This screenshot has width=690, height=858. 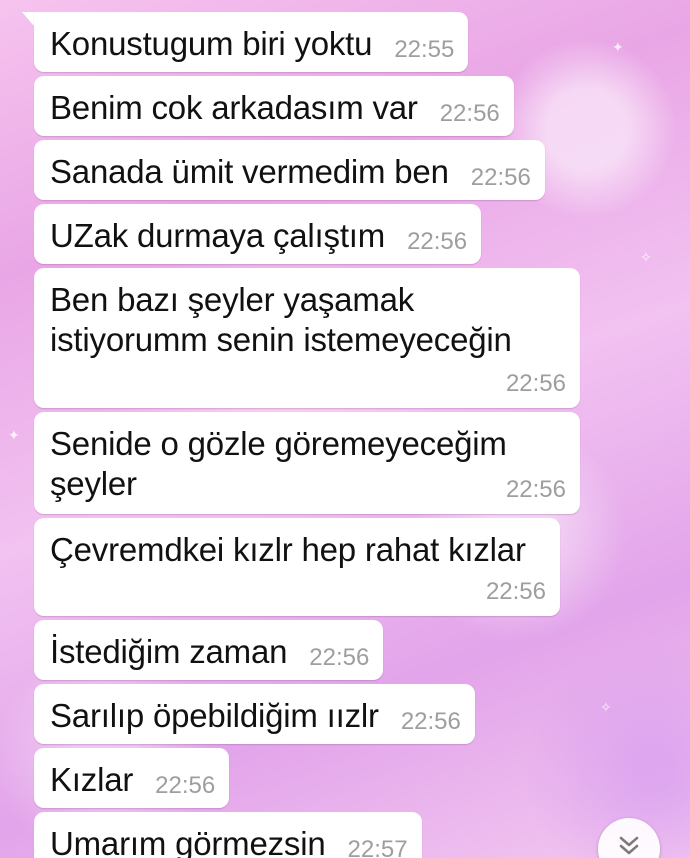 I want to click on message-bubble: İstediğim zaman 22:56, so click(x=209, y=650).